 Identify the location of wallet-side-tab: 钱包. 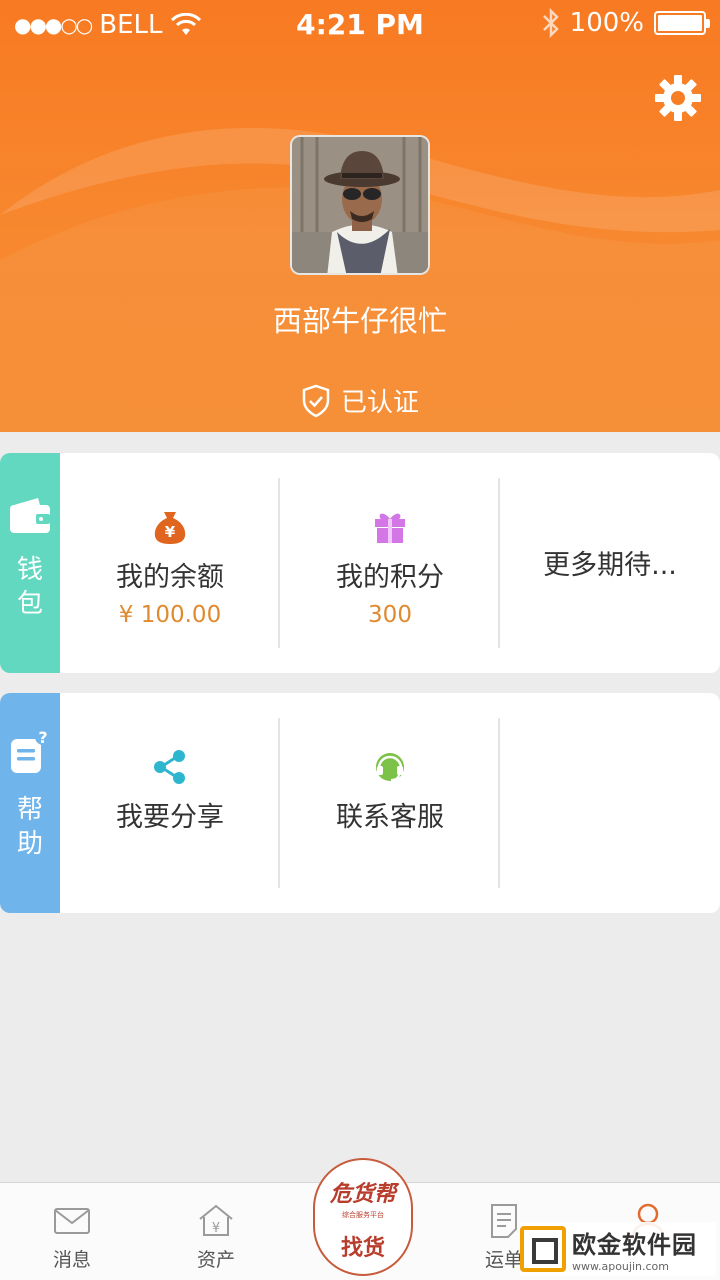
(30, 563).